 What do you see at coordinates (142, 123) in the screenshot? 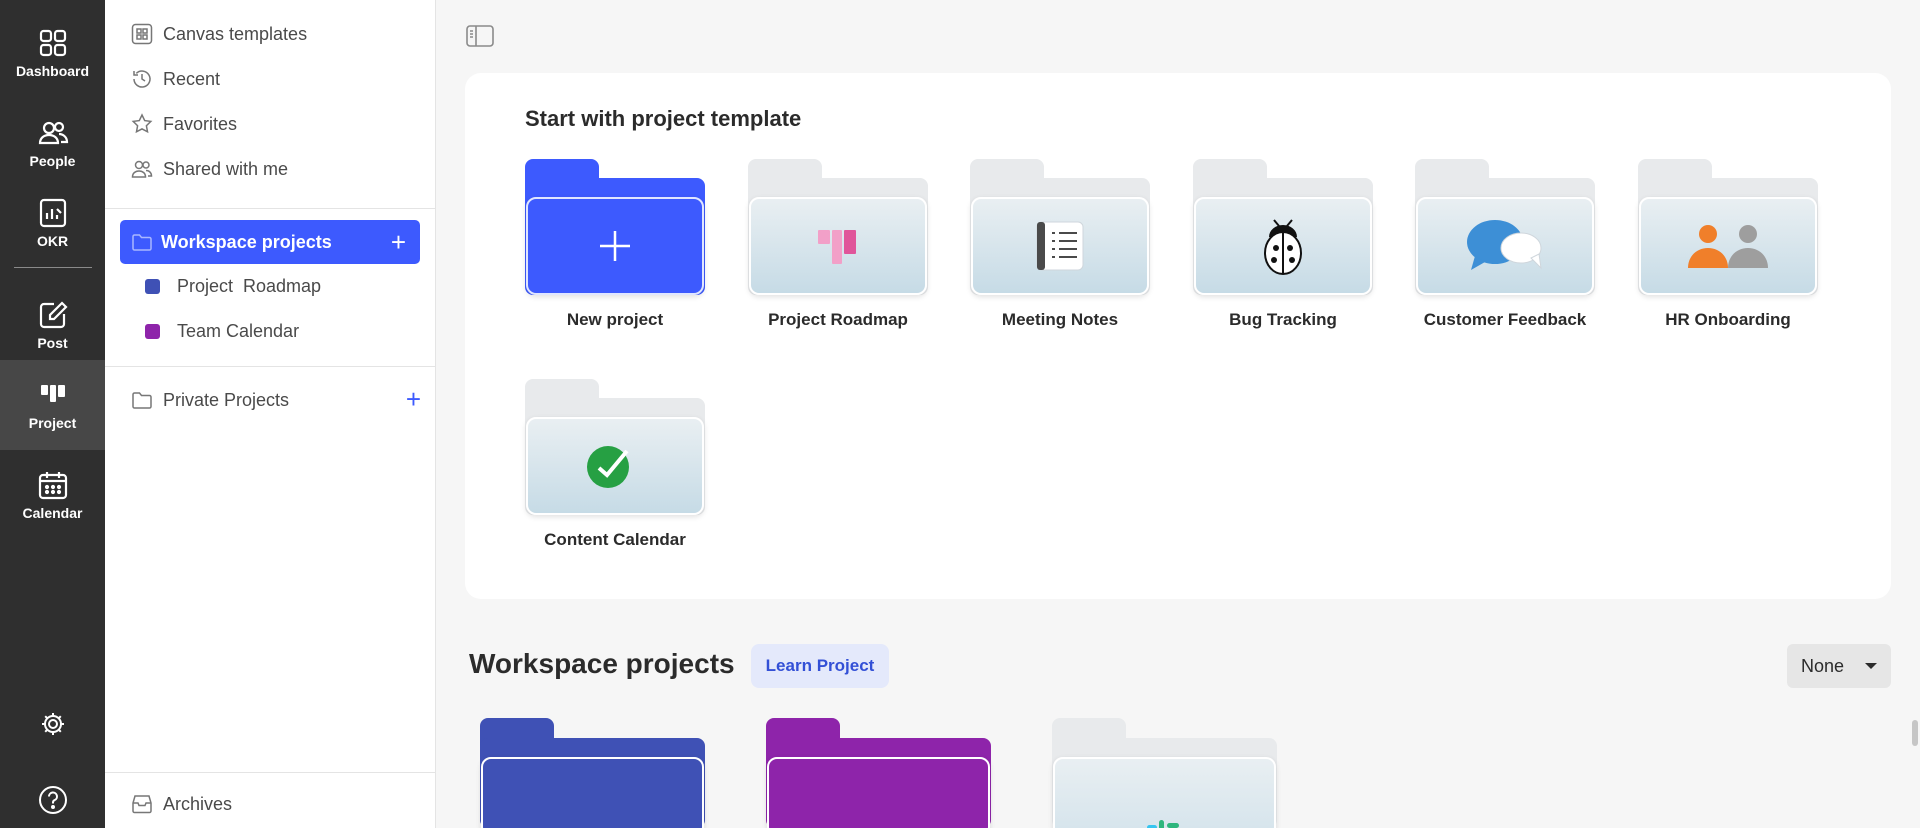
I see `star-icon` at bounding box center [142, 123].